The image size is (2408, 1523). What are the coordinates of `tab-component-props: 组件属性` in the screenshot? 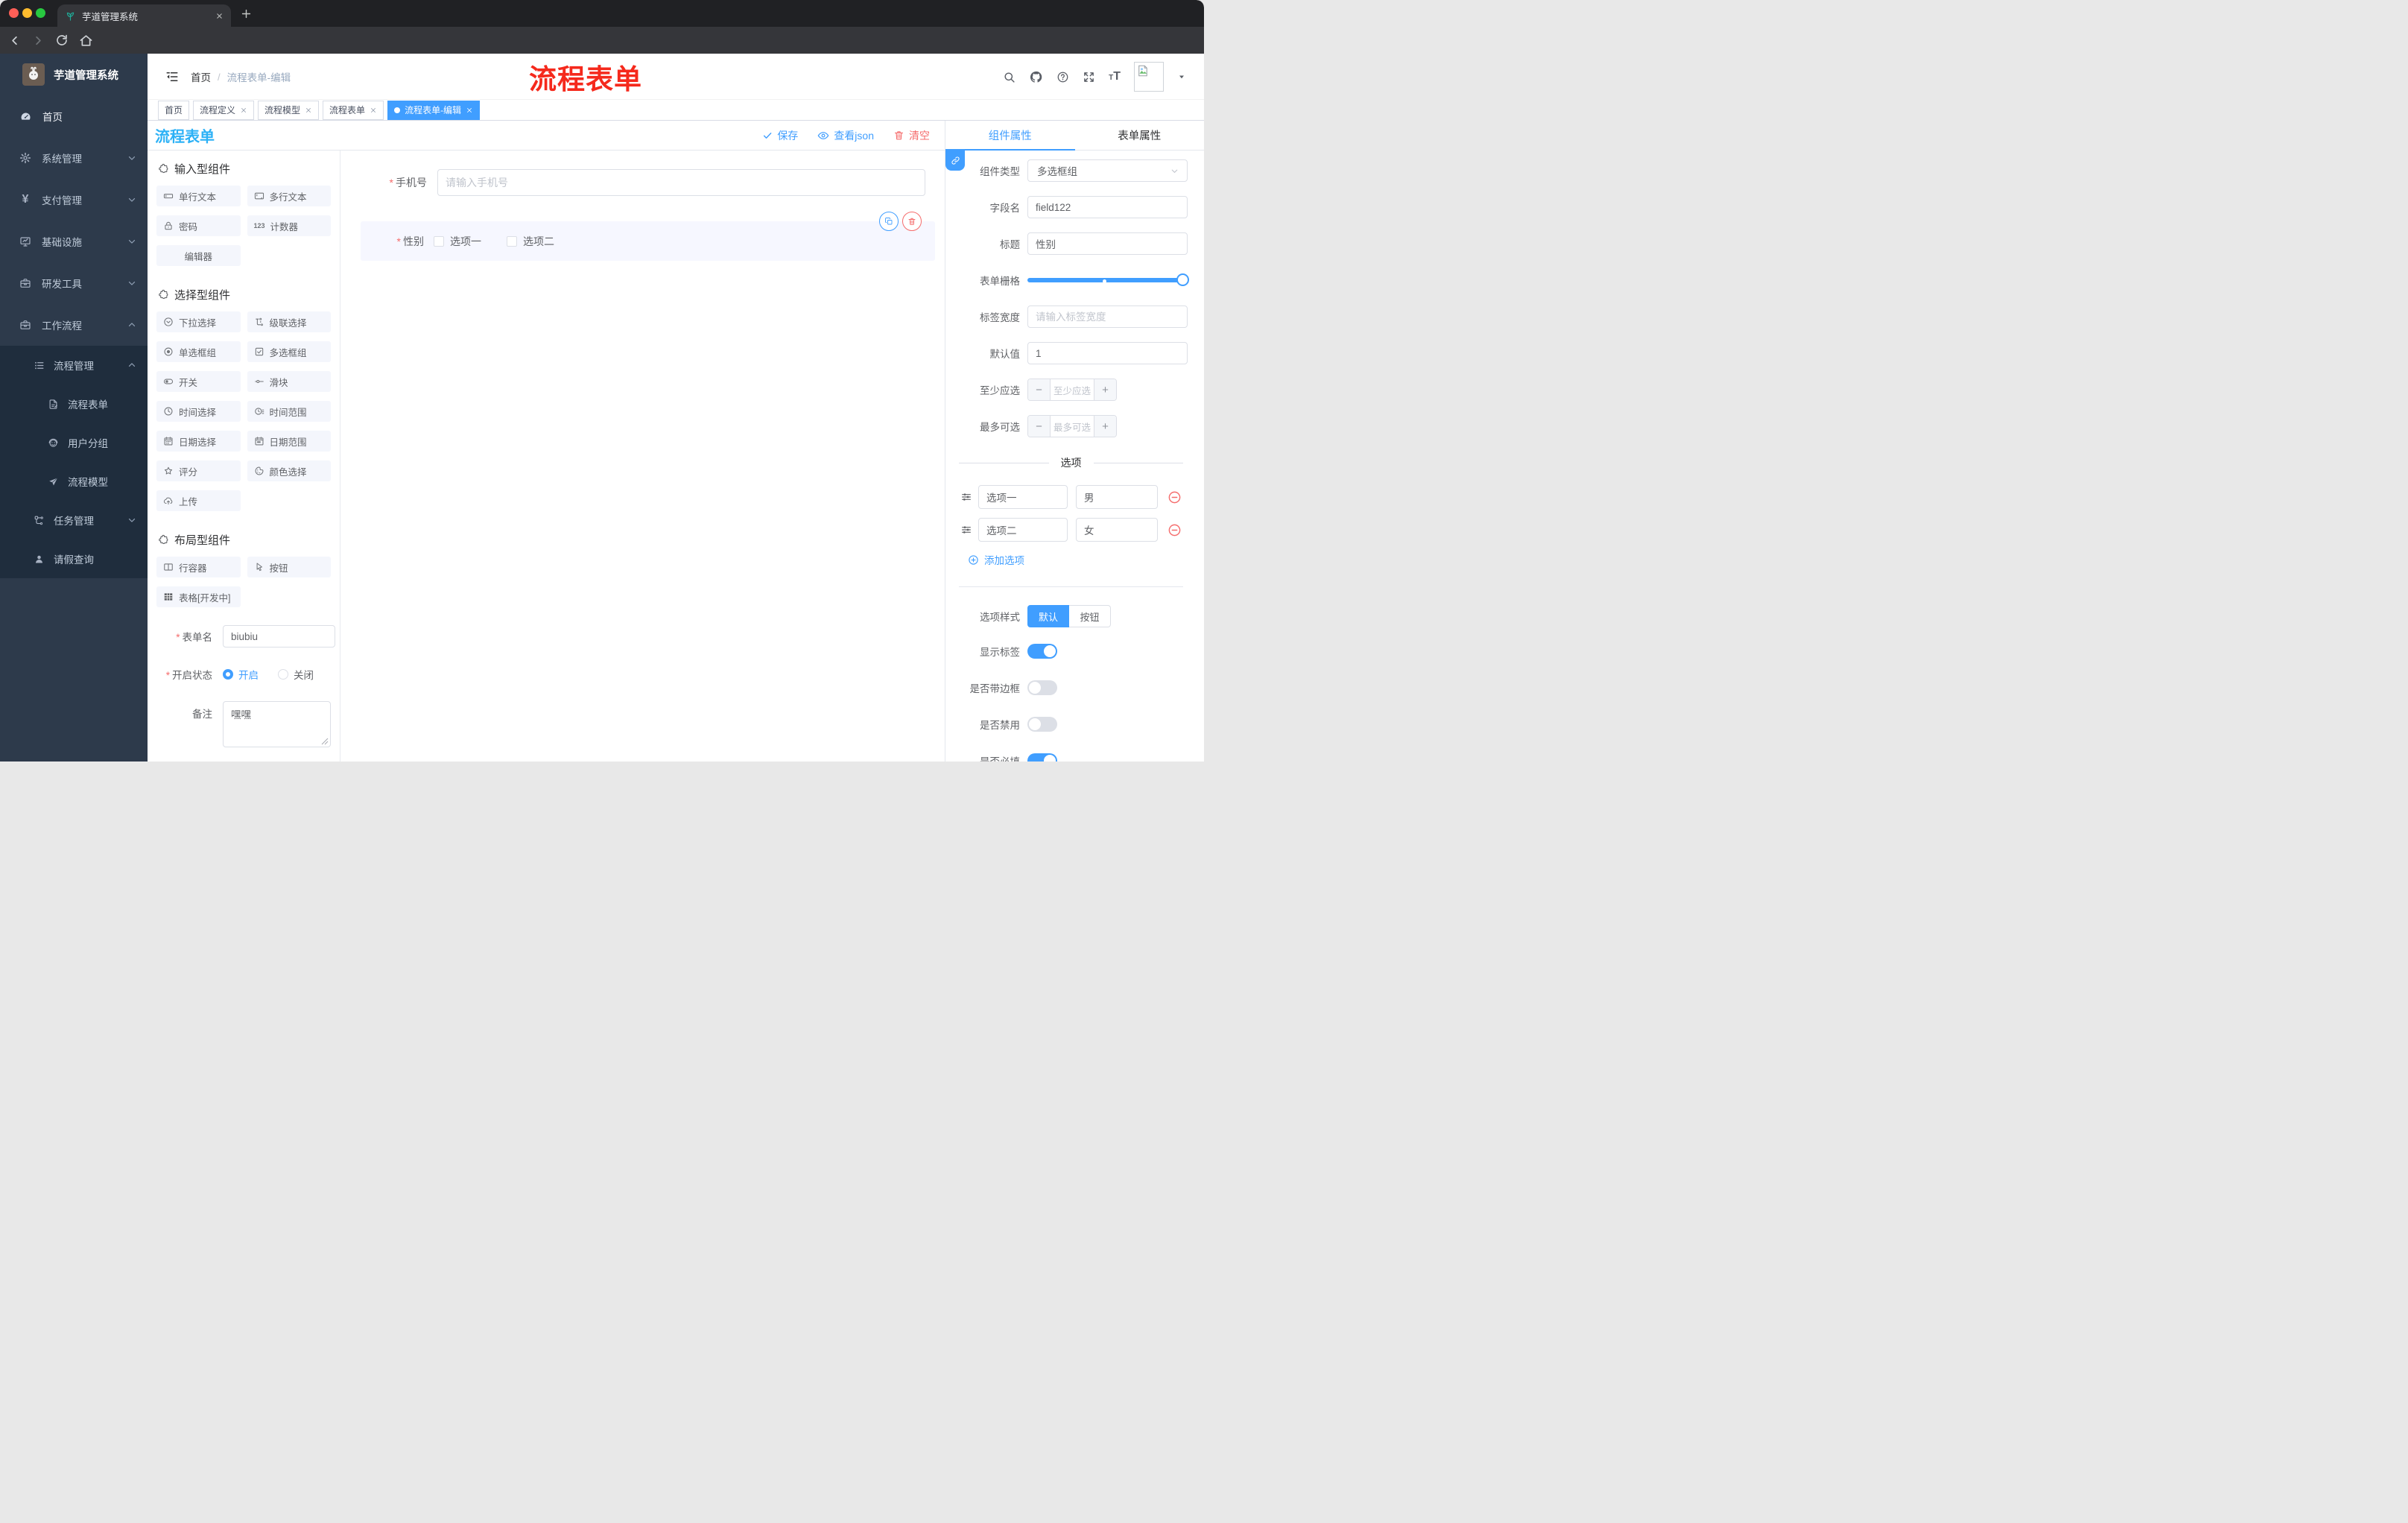 It's located at (1010, 136).